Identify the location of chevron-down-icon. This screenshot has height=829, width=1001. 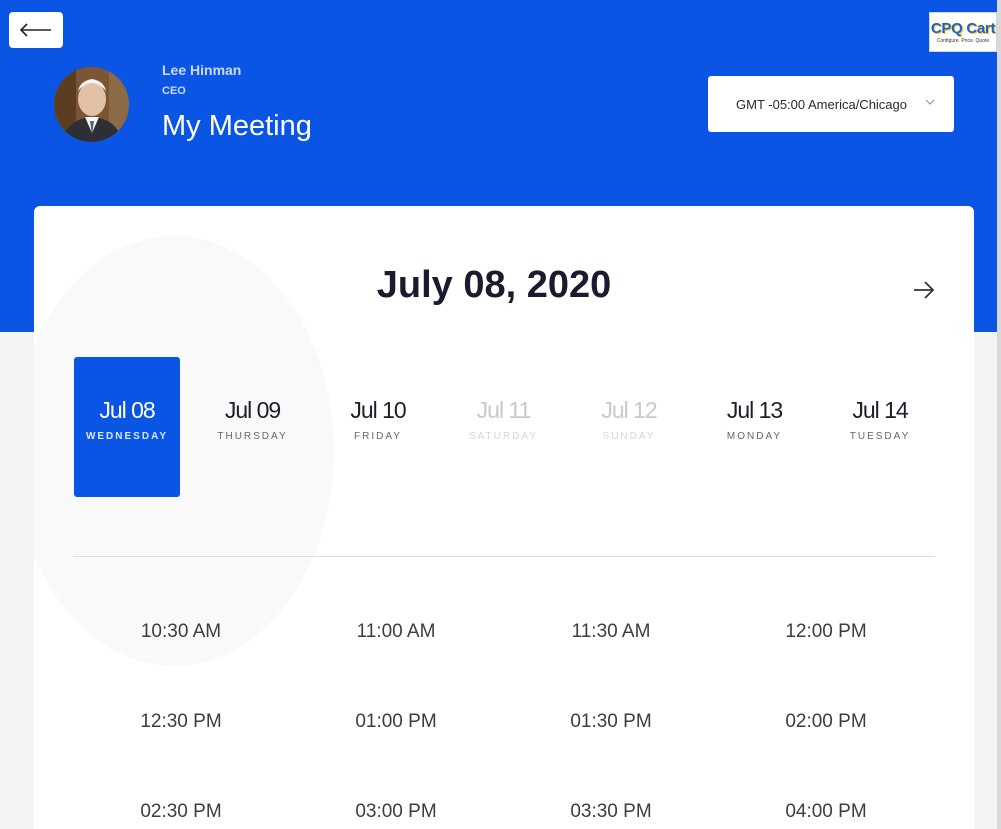
(930, 102).